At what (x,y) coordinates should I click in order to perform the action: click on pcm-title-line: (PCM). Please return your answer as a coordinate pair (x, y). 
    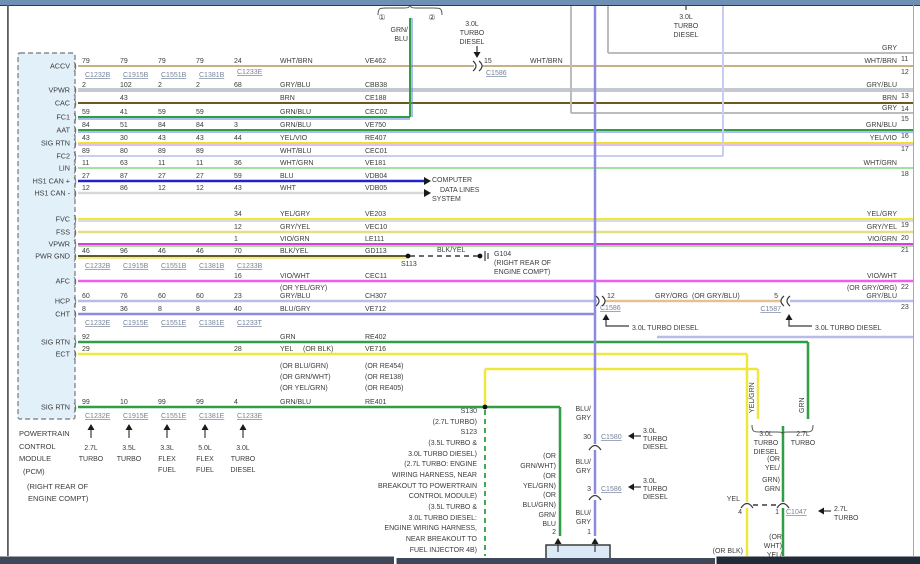
    Looking at the image, I should click on (34, 471).